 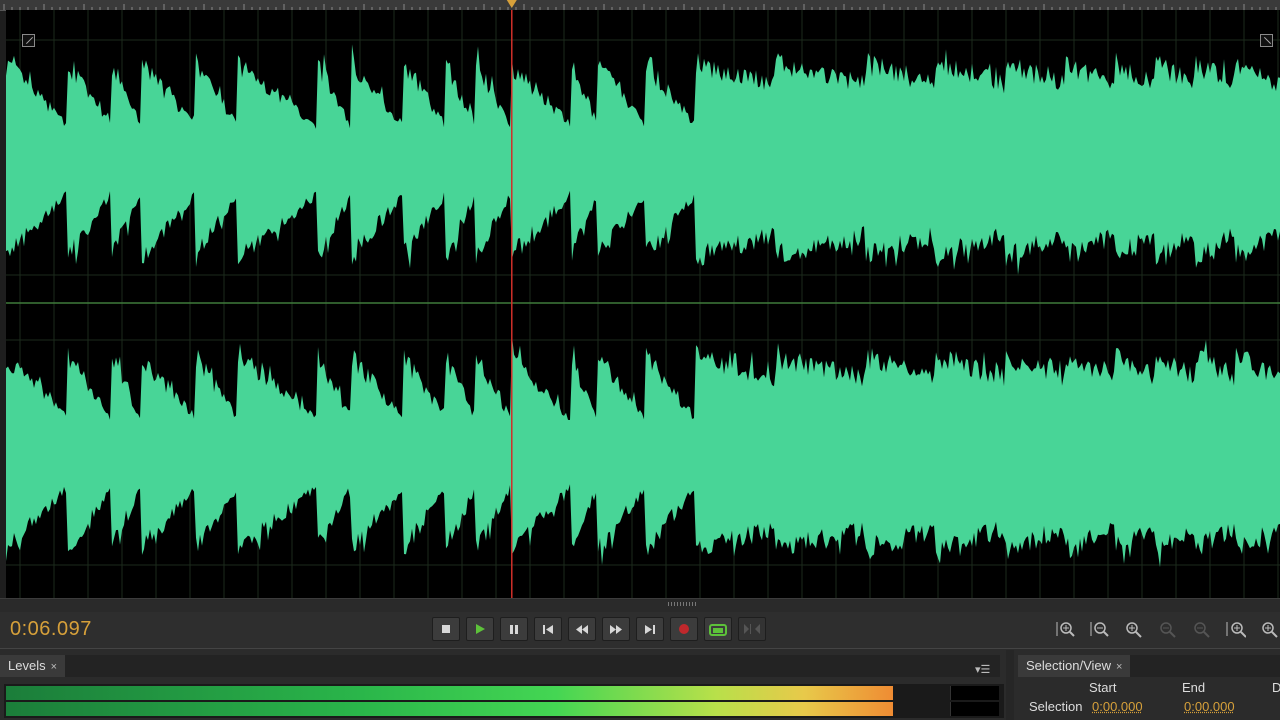 I want to click on zoom-out-time-icon, so click(x=1168, y=630).